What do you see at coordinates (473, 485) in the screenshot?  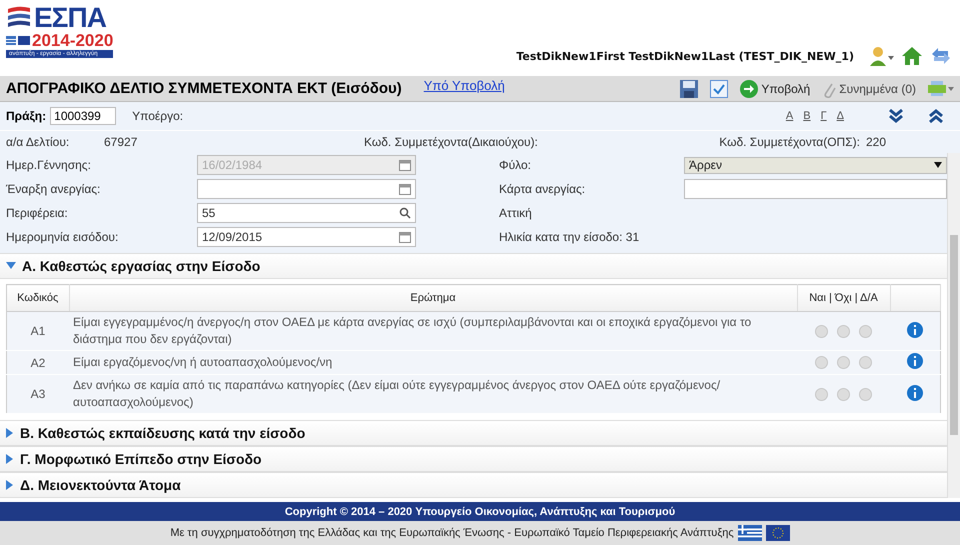 I see `section-header: Δ. Μειονεκτούντα Άτομα` at bounding box center [473, 485].